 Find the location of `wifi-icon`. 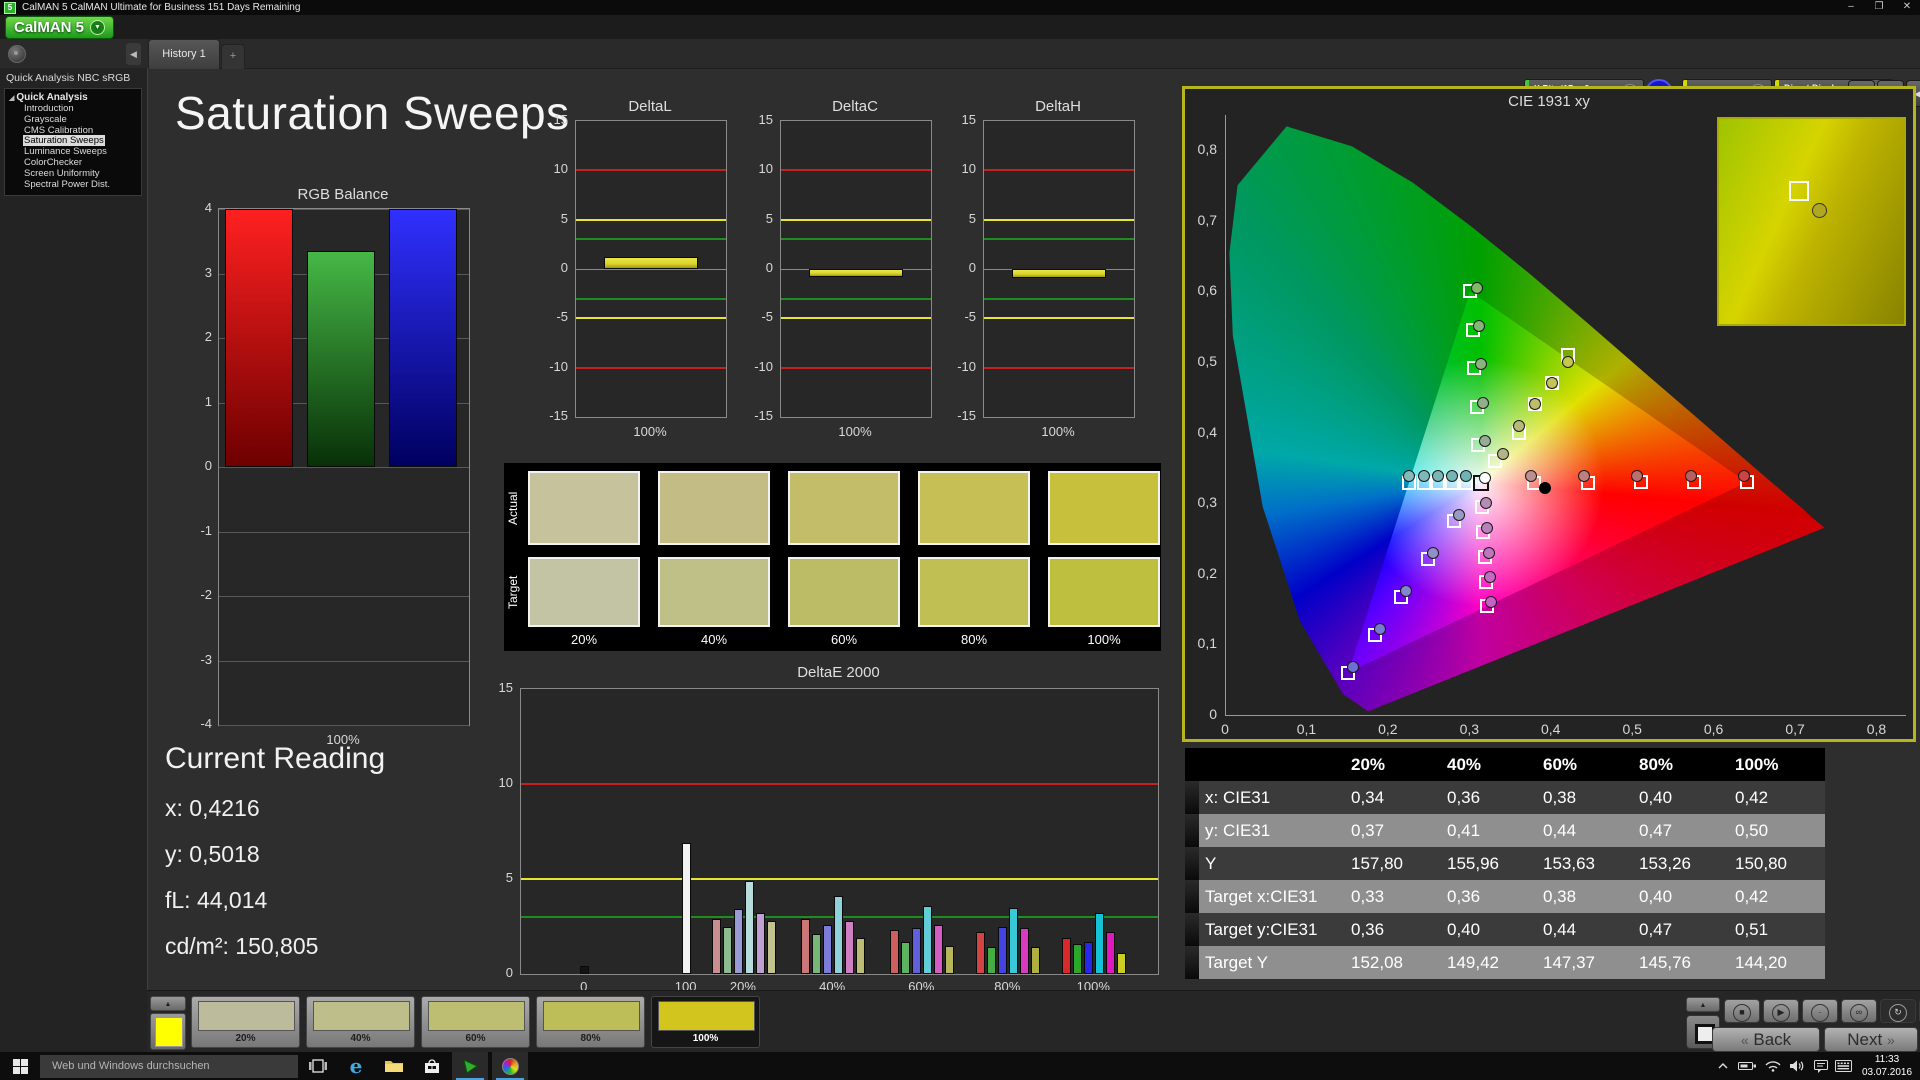

wifi-icon is located at coordinates (1773, 1066).